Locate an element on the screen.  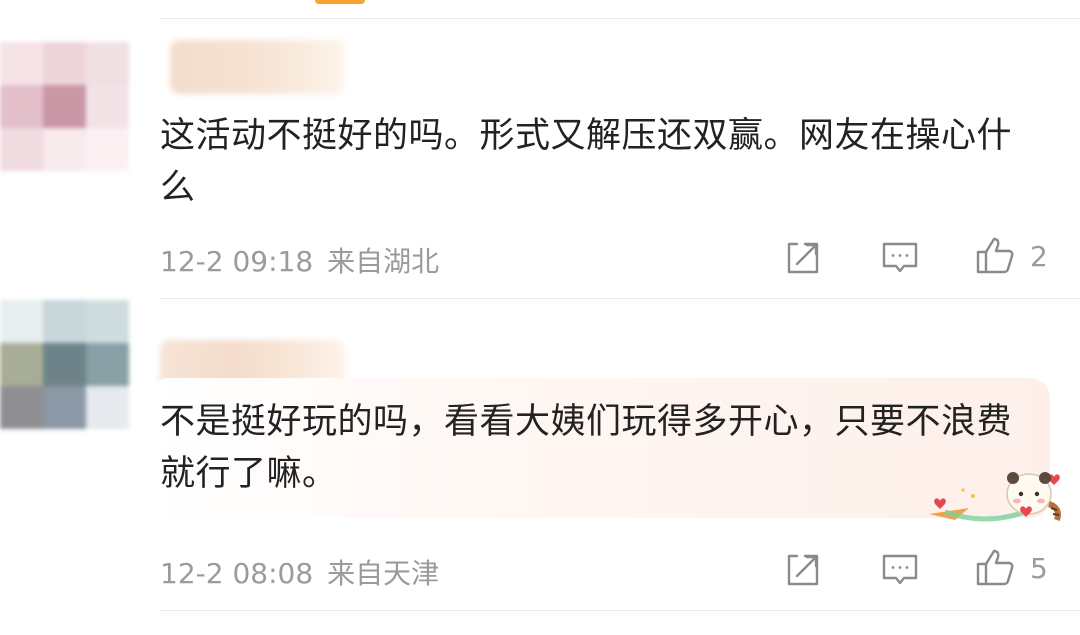
comment-2-meta: 12-2 08:08 来自天津 is located at coordinates (299, 572).